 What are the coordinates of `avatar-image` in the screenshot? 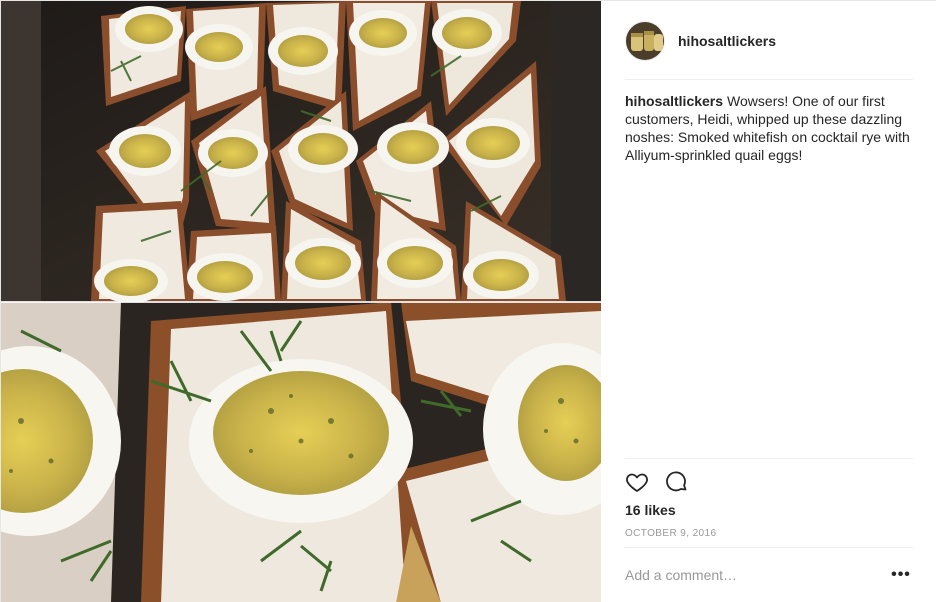 It's located at (645, 41).